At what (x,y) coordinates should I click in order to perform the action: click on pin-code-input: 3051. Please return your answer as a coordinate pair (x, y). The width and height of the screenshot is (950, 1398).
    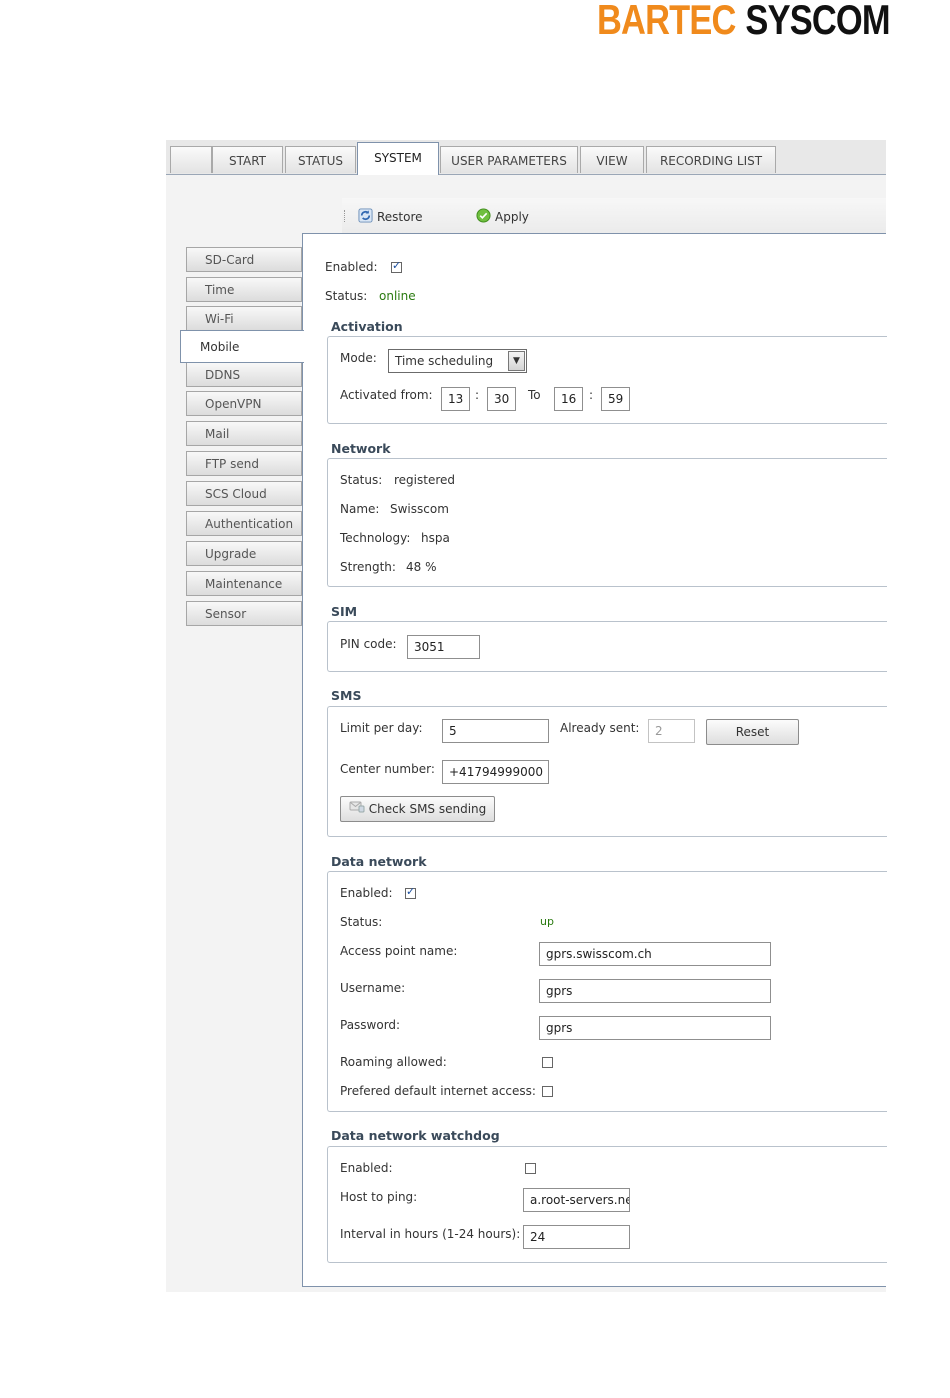
    Looking at the image, I should click on (443, 647).